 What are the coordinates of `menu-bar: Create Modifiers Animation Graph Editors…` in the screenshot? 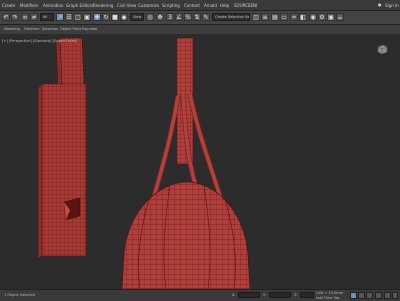 It's located at (200, 5).